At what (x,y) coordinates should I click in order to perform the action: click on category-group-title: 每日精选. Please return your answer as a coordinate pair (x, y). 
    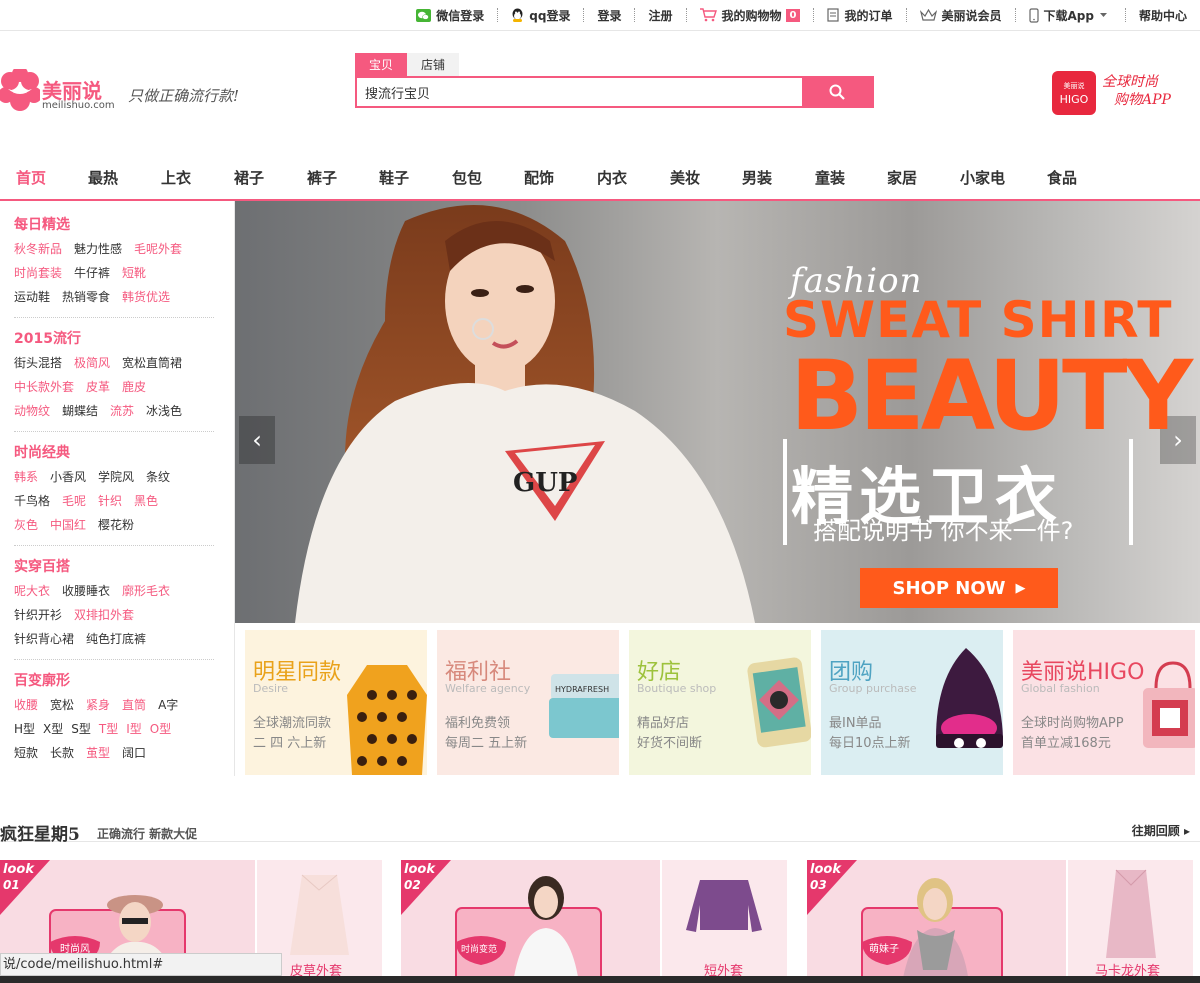
    Looking at the image, I should click on (114, 225).